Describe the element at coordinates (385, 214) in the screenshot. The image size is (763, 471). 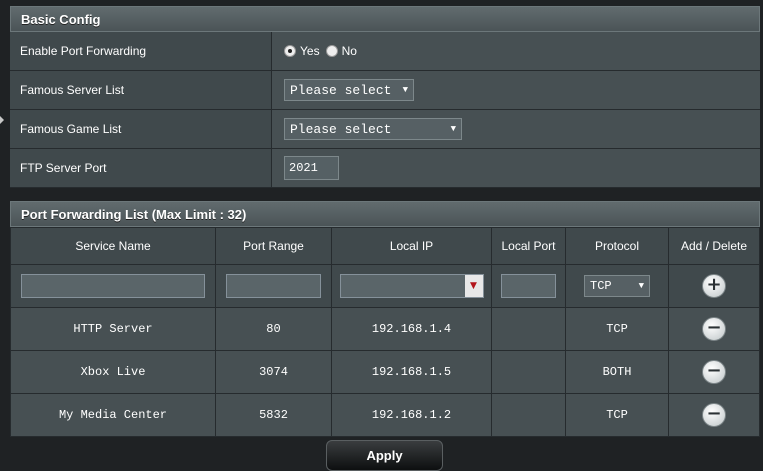
I see `port-forwarding-header: Port Forwarding List (Max Limit : 32)` at that location.